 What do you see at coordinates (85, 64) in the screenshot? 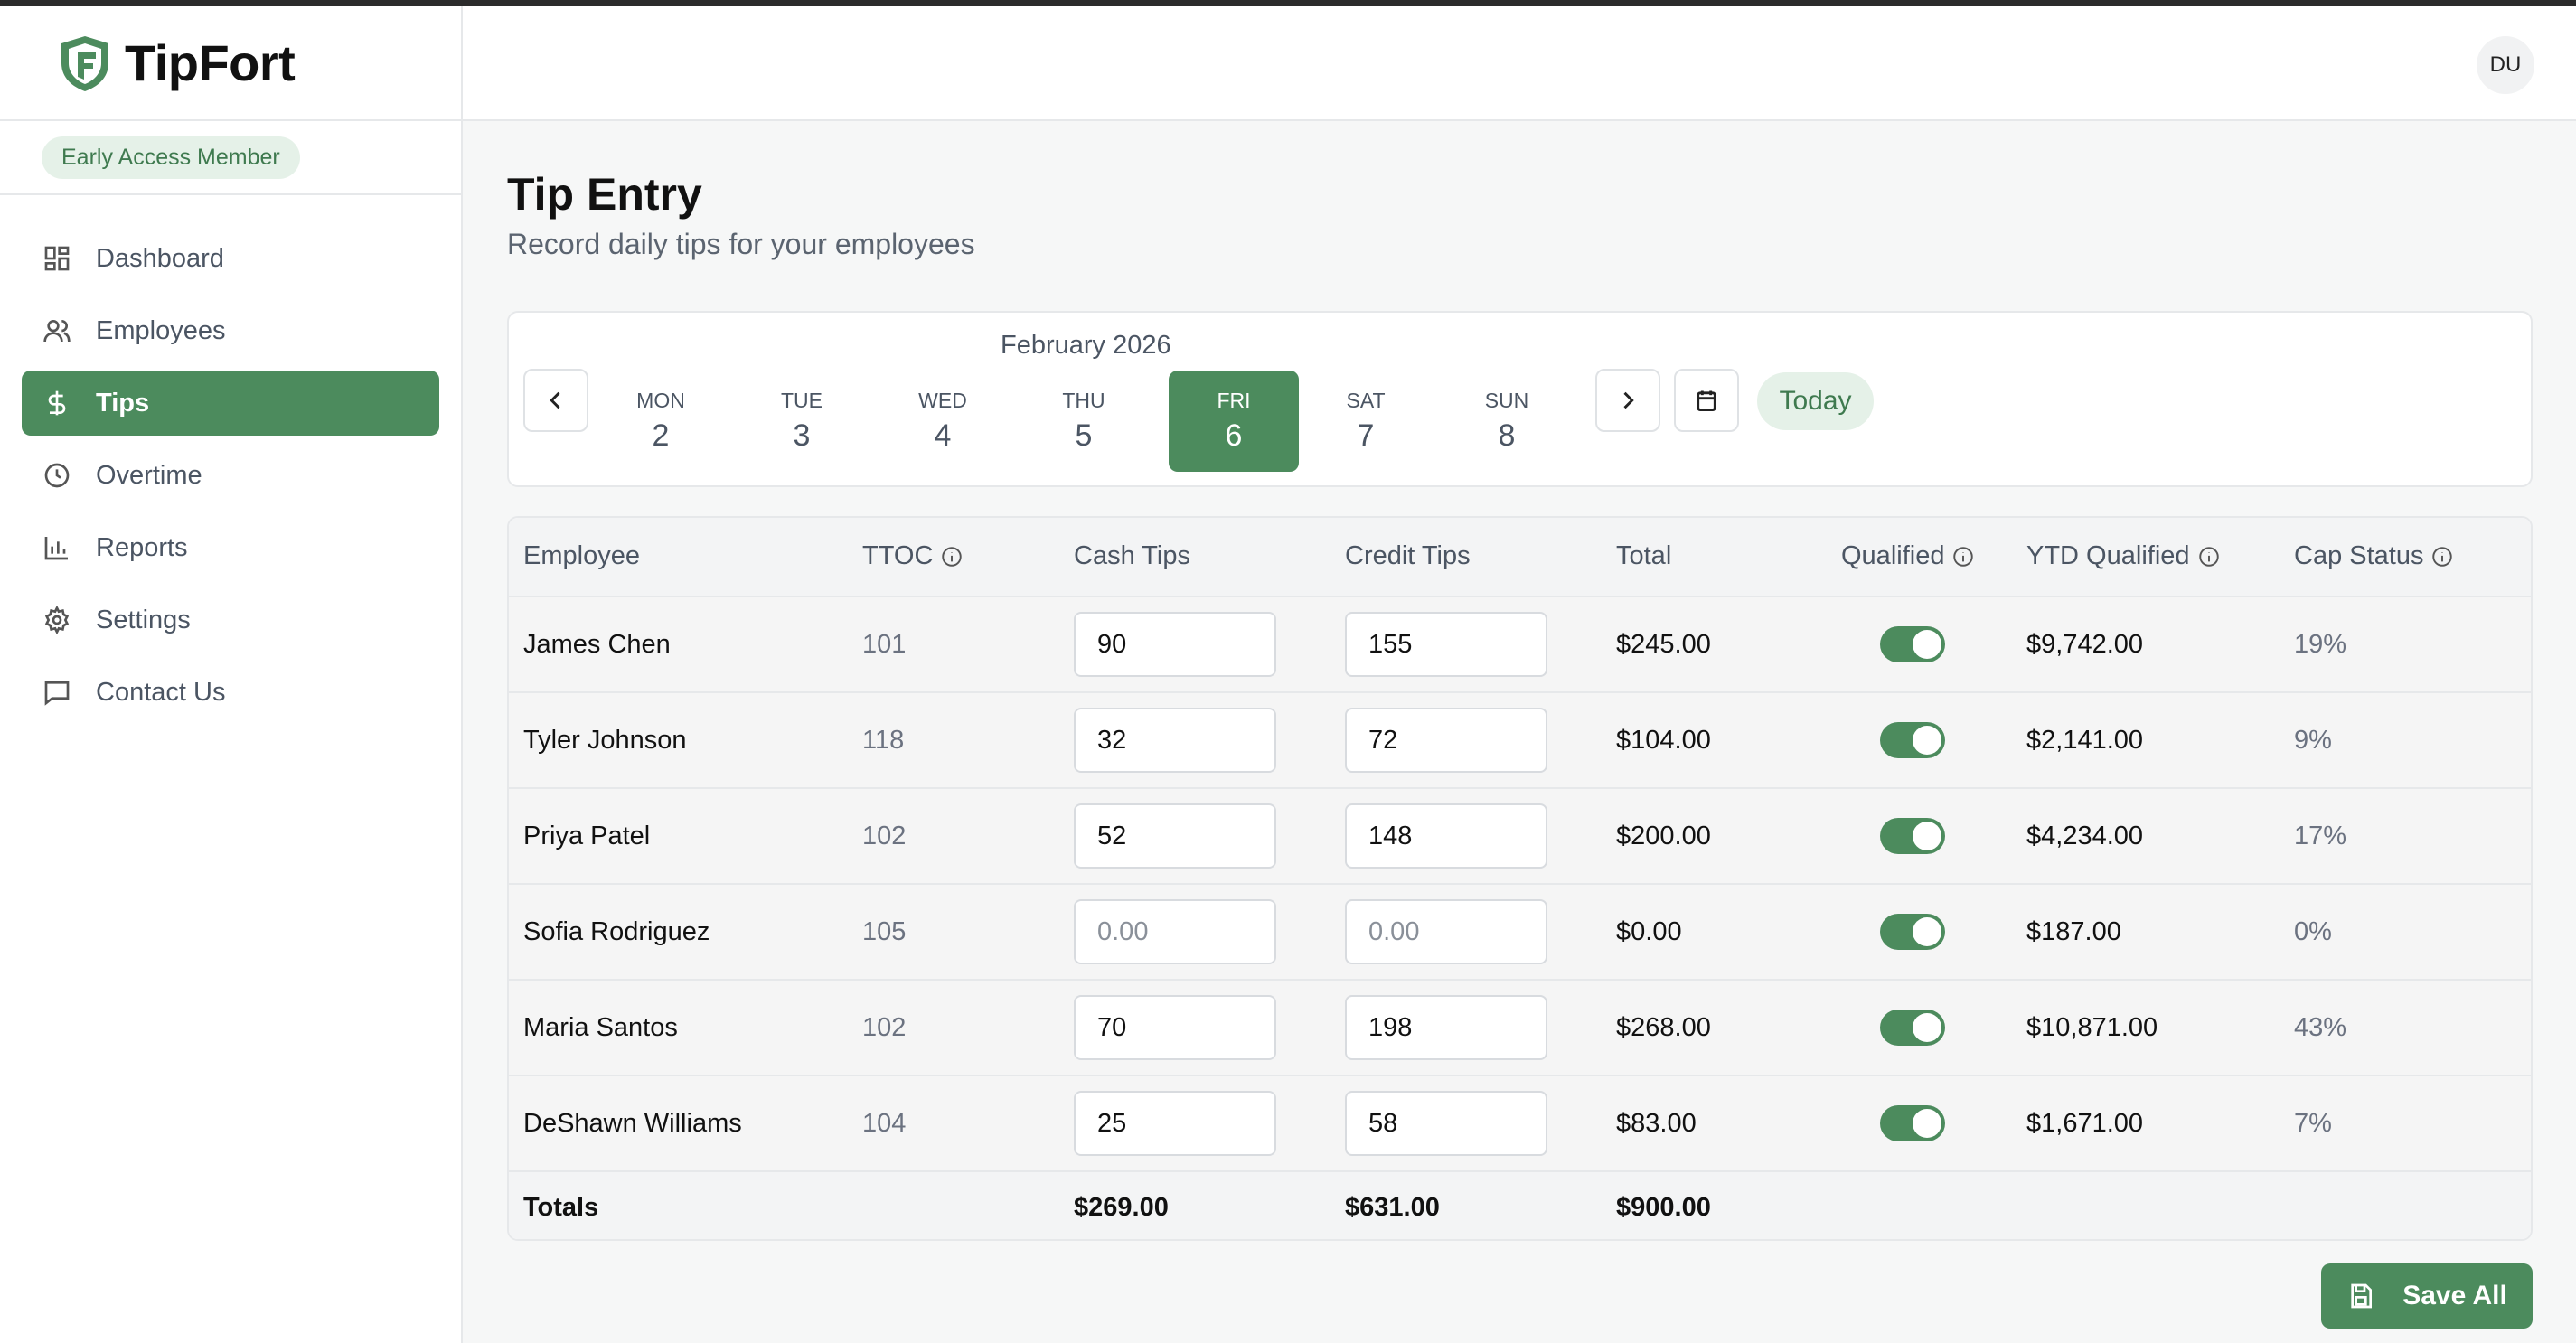
I see `shield-logo-icon` at bounding box center [85, 64].